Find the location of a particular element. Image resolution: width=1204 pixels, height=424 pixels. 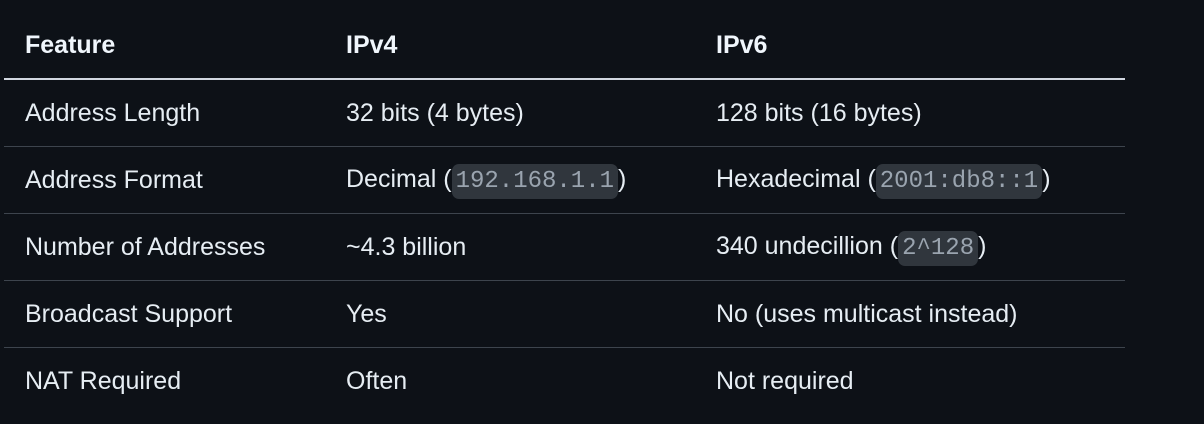

ipv6-cell: Not required is located at coordinates (785, 380).